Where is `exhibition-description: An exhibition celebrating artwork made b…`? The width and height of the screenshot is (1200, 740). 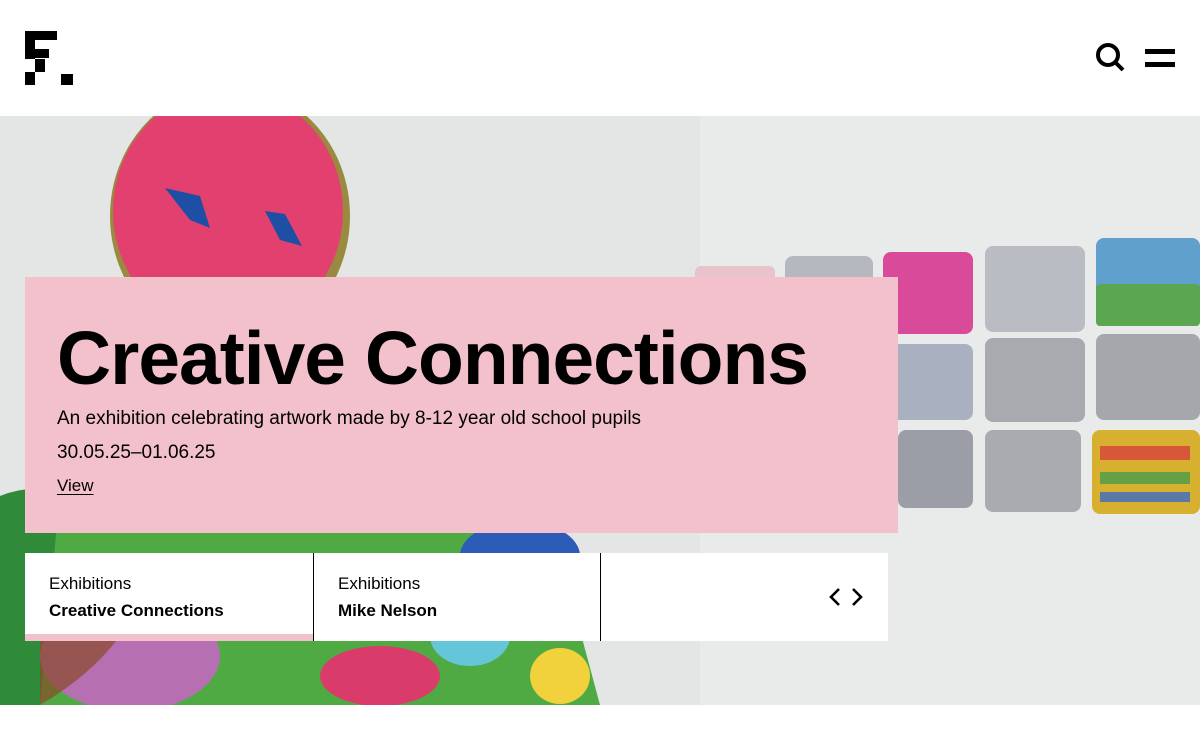
exhibition-description: An exhibition celebrating artwork made b… is located at coordinates (349, 418).